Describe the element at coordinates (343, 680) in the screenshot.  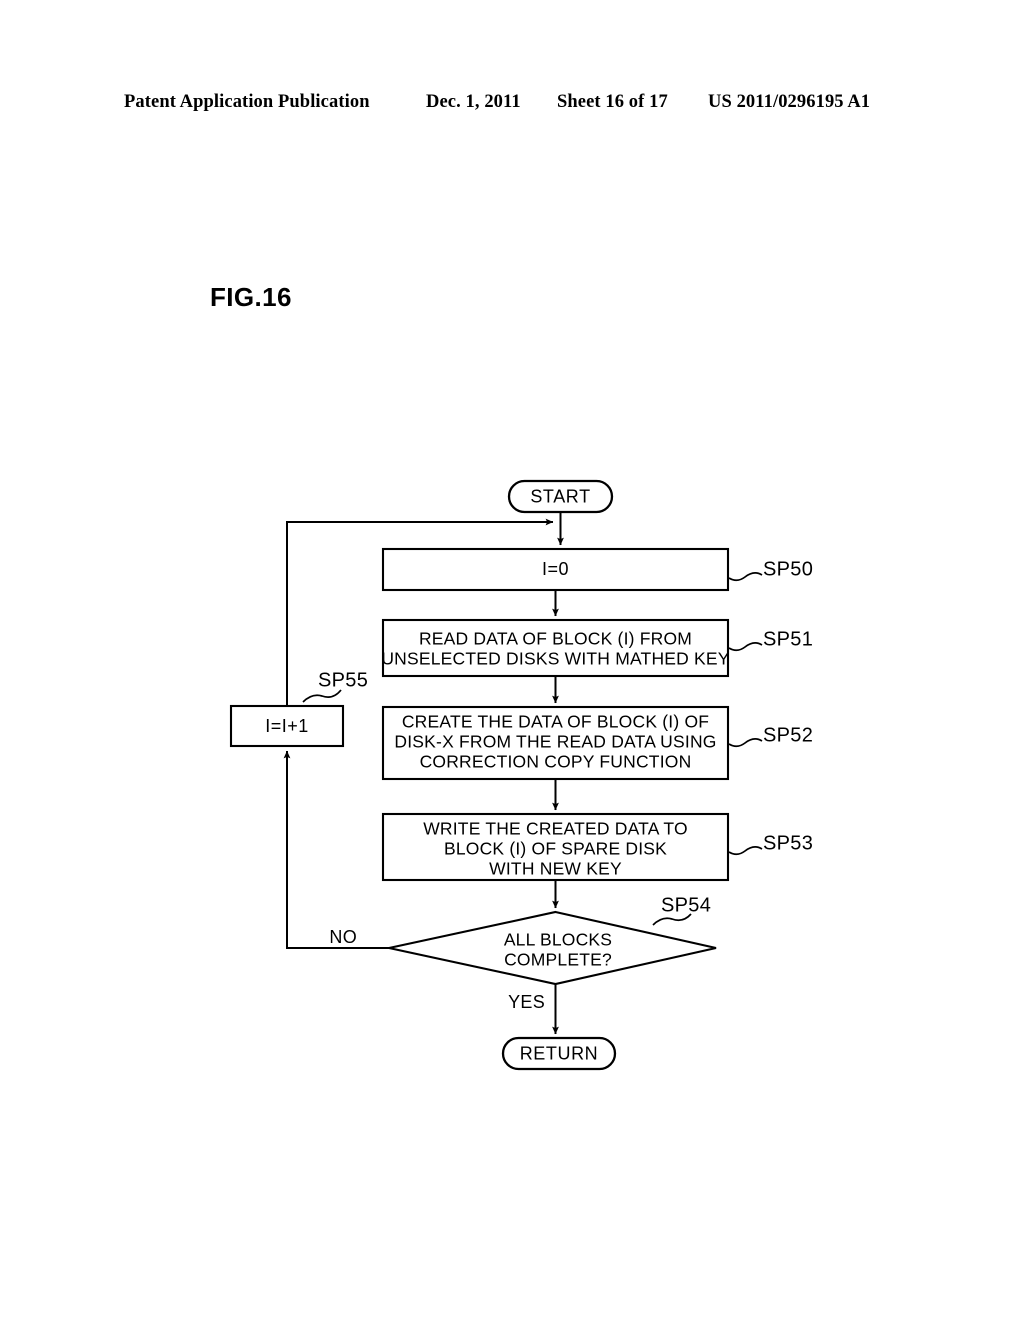
I see `step-ref-sp55-label: SP55` at that location.